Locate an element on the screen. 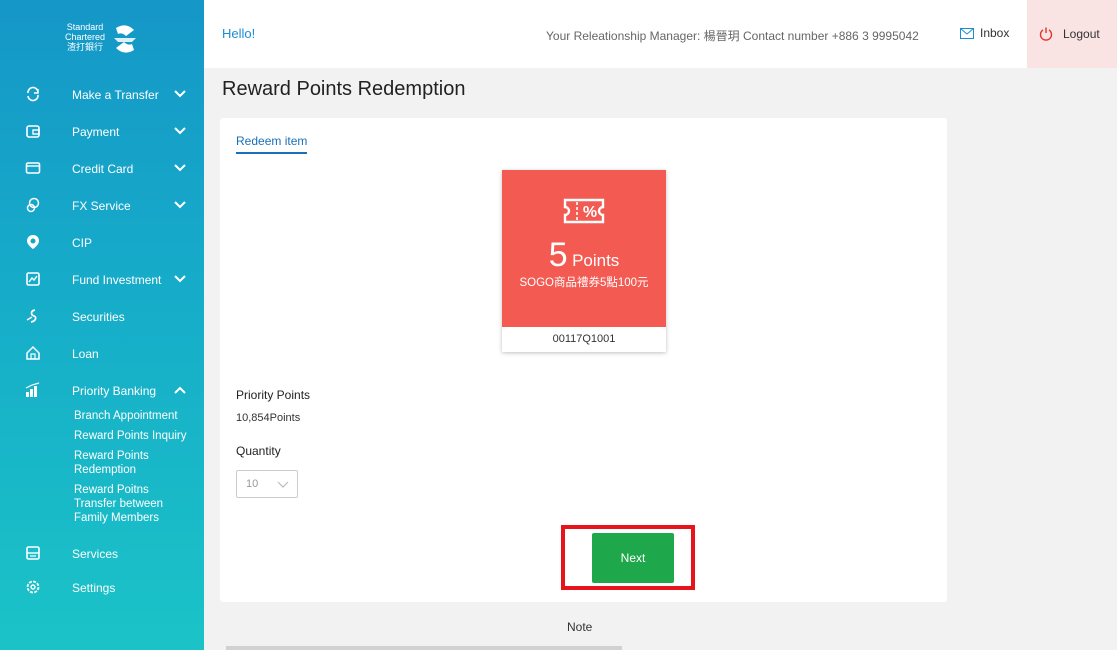  sidebar-item-settings: Settings is located at coordinates (102, 587).